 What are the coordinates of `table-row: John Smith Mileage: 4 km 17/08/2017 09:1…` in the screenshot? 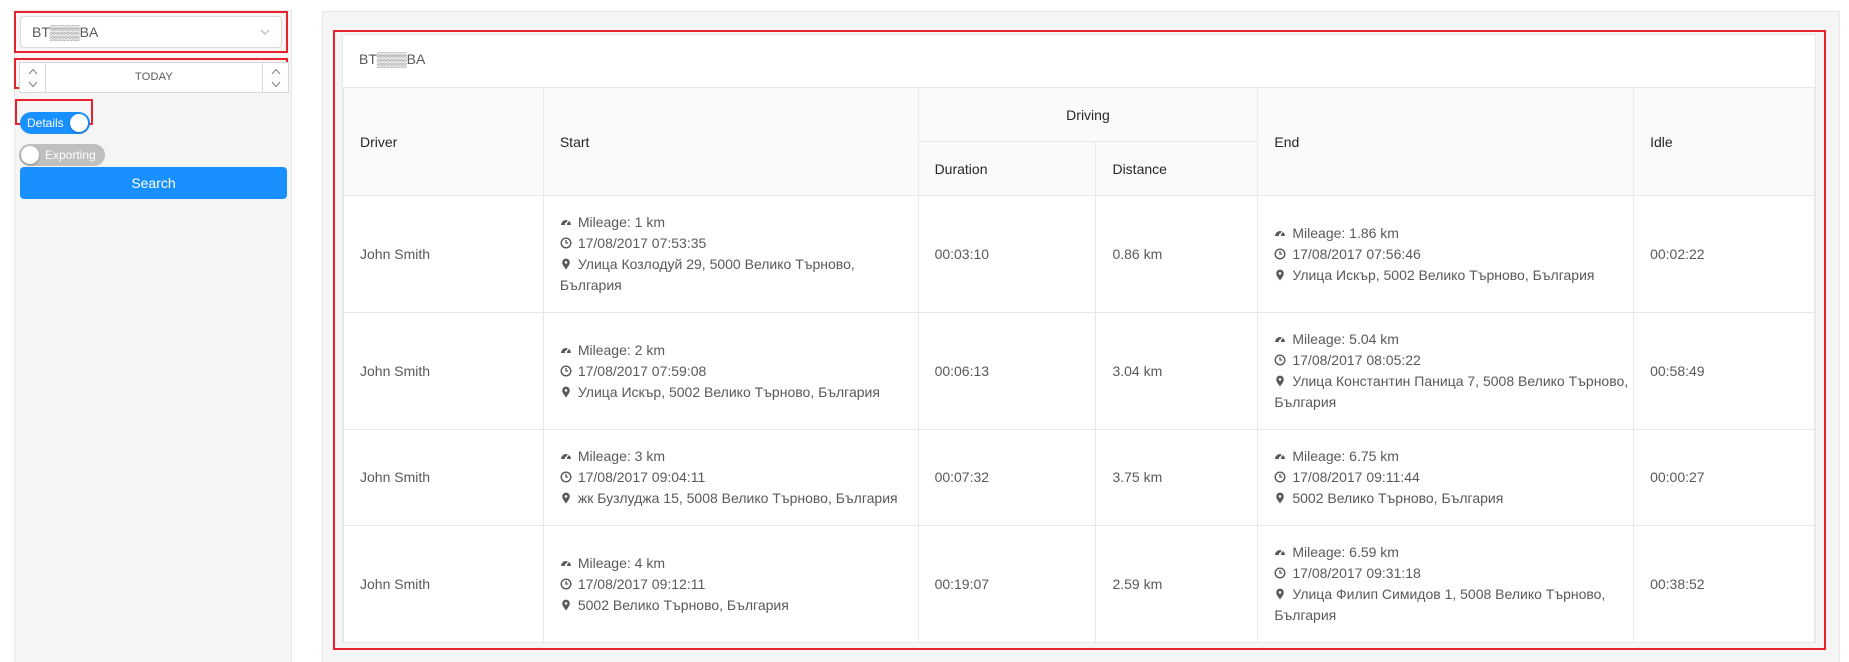 It's located at (1079, 584).